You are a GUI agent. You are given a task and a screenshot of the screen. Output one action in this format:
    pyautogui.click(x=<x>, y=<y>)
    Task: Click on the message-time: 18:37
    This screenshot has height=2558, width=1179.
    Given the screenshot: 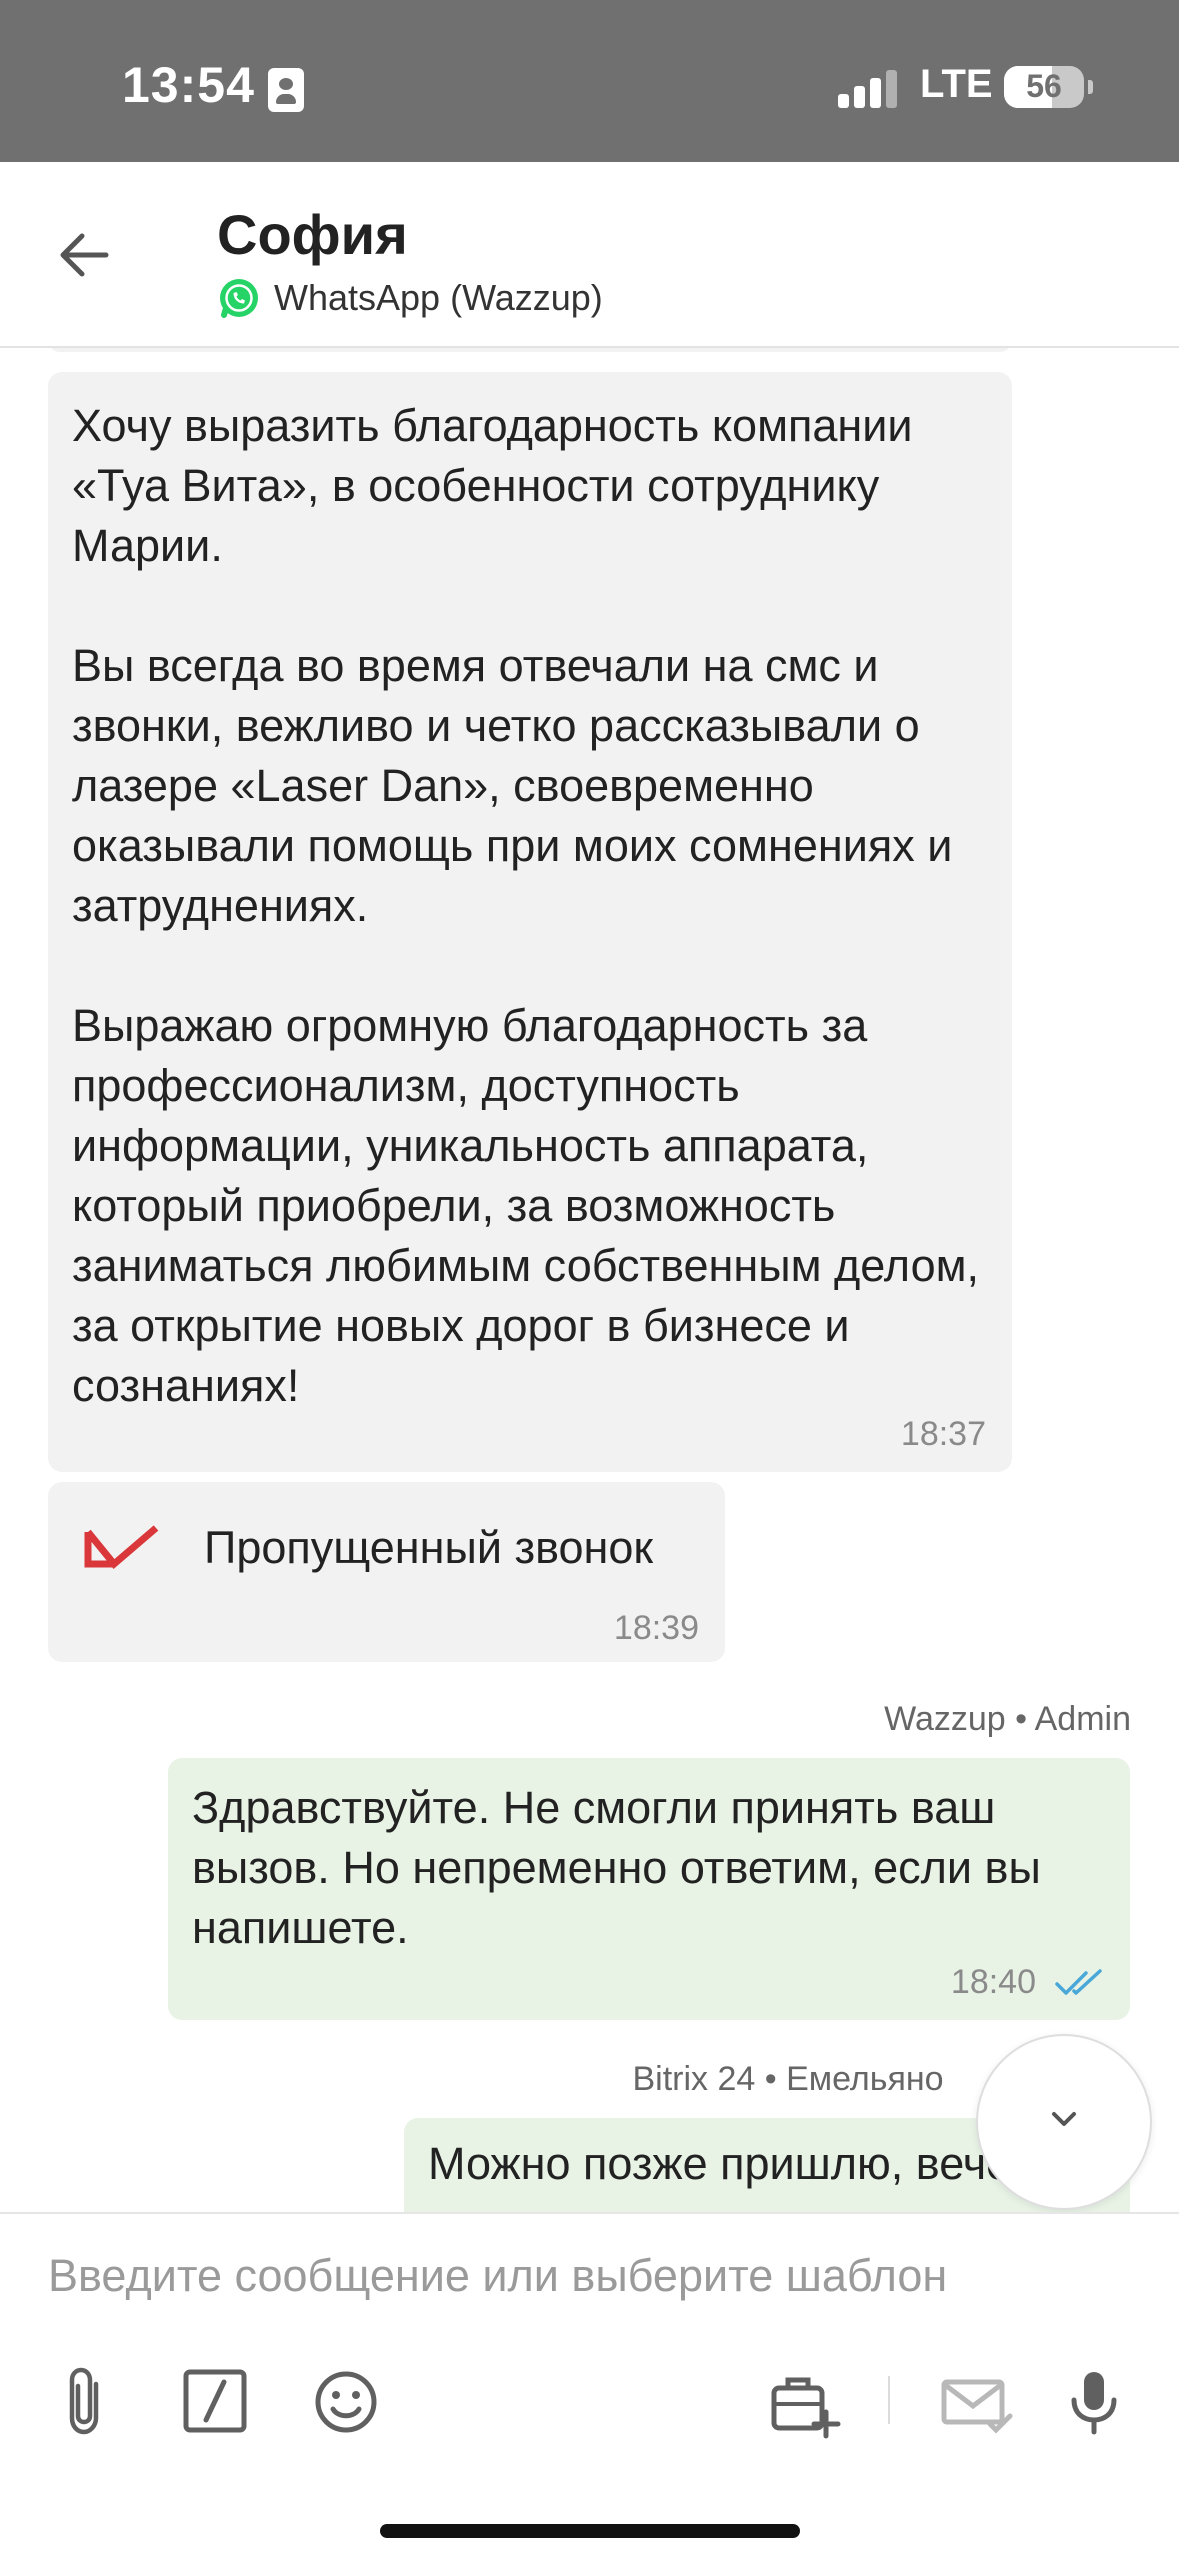 What is the action you would take?
    pyautogui.click(x=943, y=1434)
    